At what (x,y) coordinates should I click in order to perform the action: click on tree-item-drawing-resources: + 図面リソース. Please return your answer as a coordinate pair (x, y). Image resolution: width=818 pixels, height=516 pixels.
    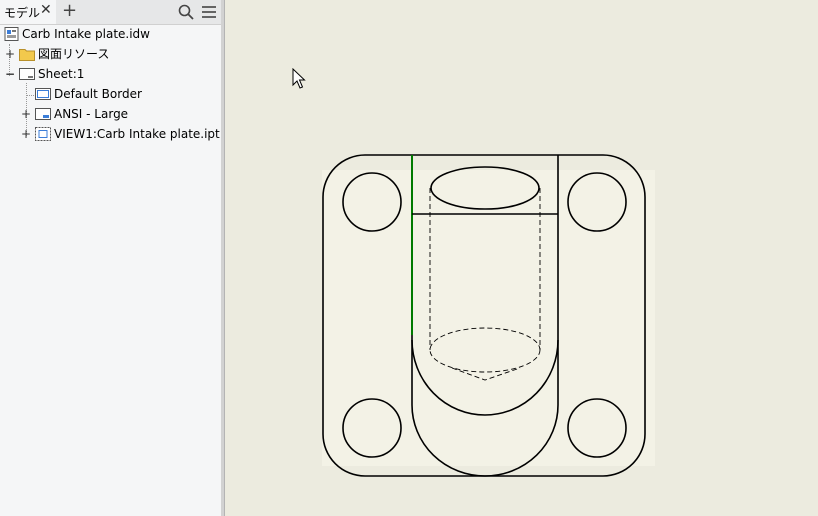
    Looking at the image, I should click on (110, 54).